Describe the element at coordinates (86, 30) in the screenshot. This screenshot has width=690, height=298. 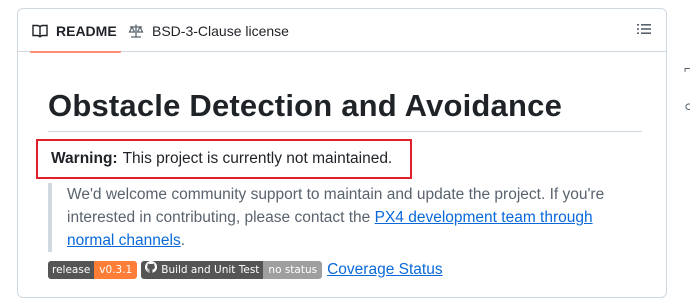
I see `tab-readme-label: README` at that location.